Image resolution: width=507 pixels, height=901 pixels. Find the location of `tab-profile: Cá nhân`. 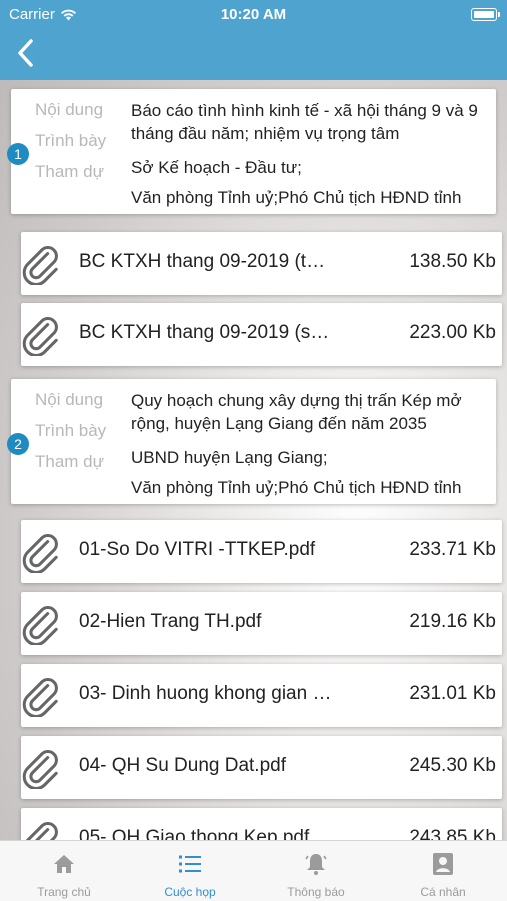

tab-profile: Cá nhân is located at coordinates (443, 871).